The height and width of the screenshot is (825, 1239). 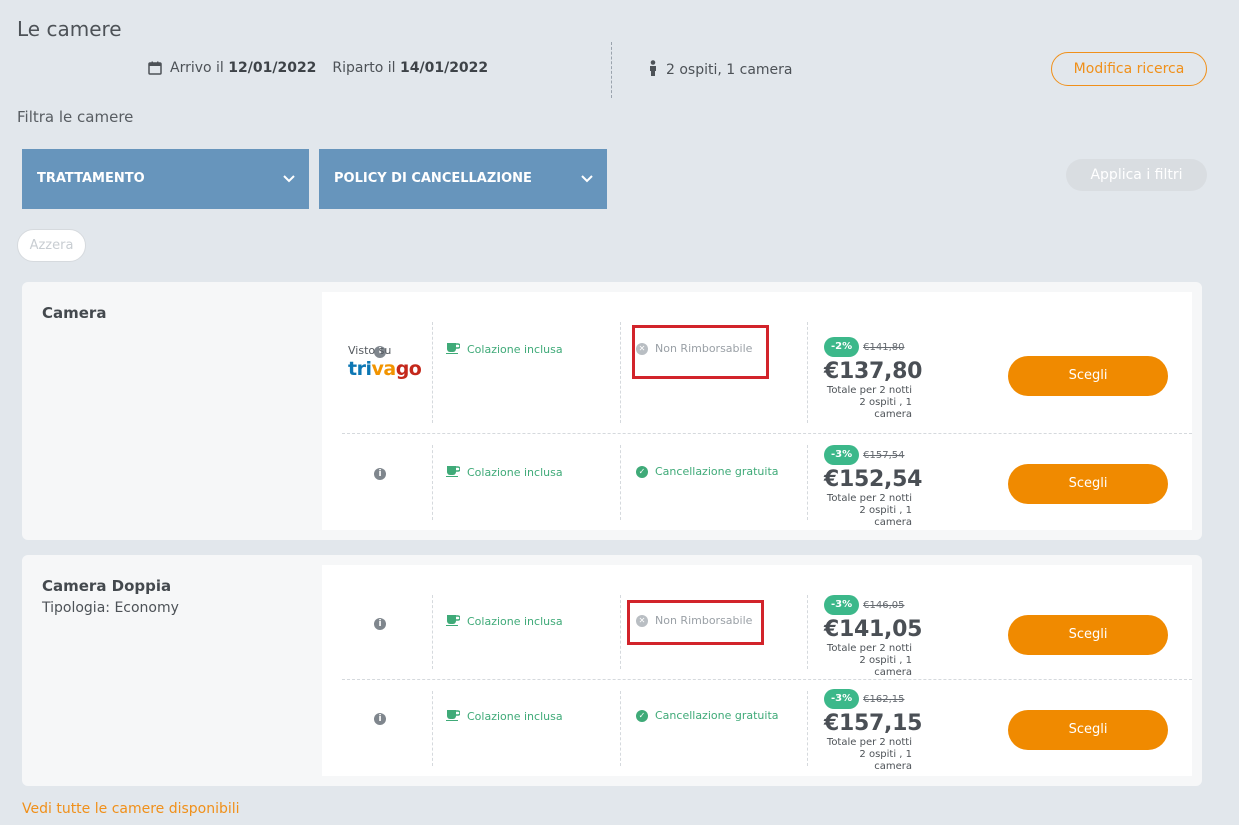 What do you see at coordinates (611, 70) in the screenshot?
I see `divider` at bounding box center [611, 70].